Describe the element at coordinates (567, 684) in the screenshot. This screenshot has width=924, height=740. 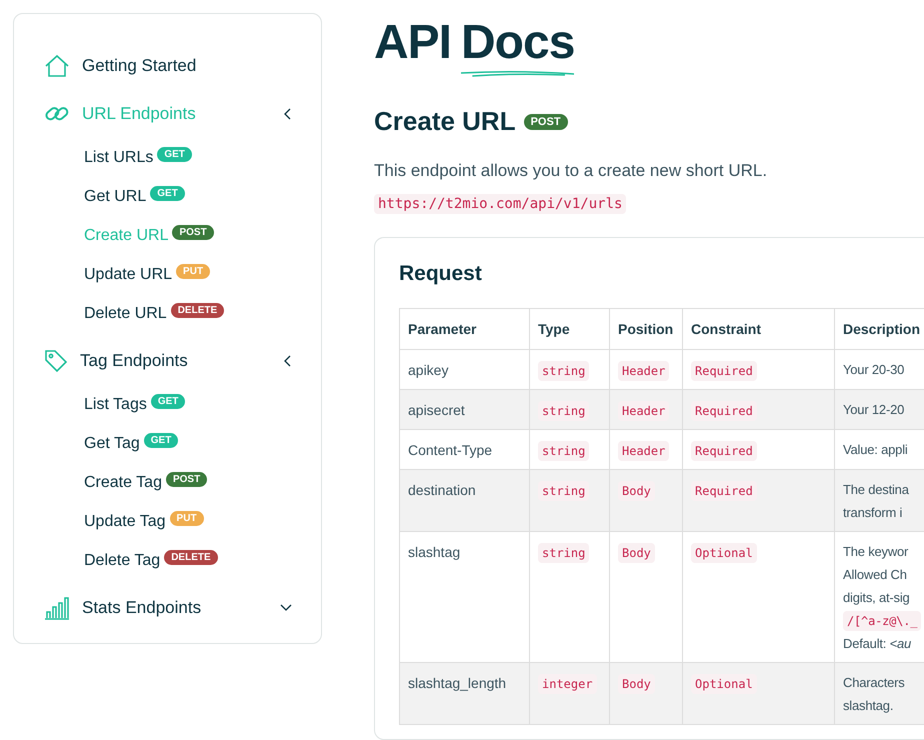
I see `type-code: integer` at that location.